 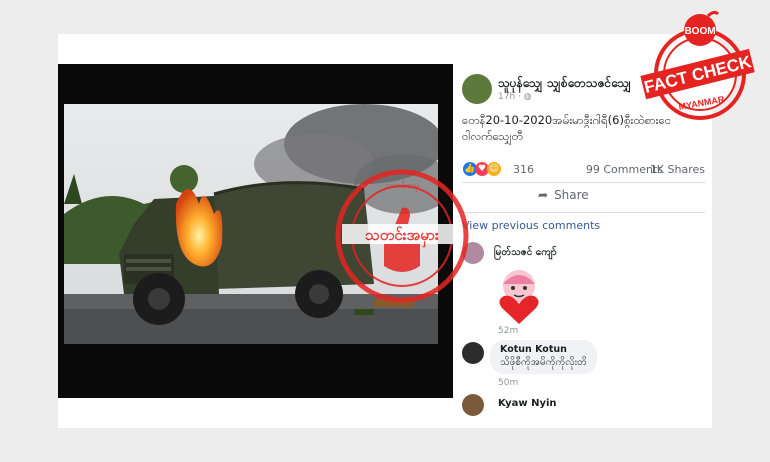 I want to click on boom-fact-check-badge: BOOM FACT CHECK MYANMAR, so click(x=698, y=66).